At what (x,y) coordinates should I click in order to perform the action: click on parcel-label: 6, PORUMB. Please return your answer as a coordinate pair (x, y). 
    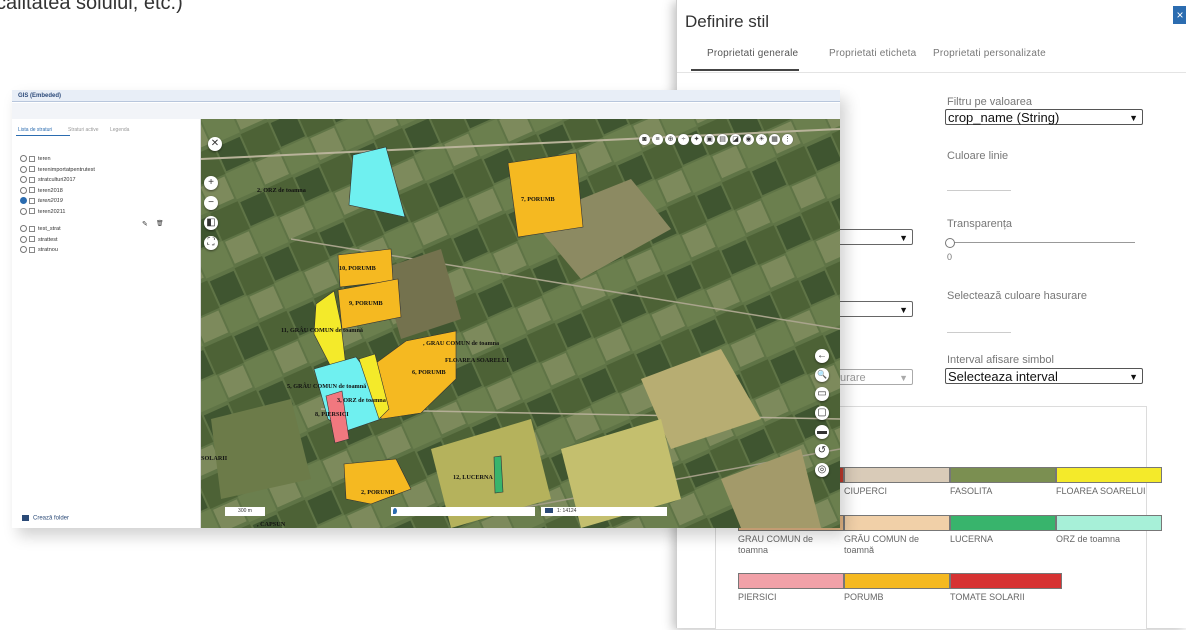
    Looking at the image, I should click on (429, 372).